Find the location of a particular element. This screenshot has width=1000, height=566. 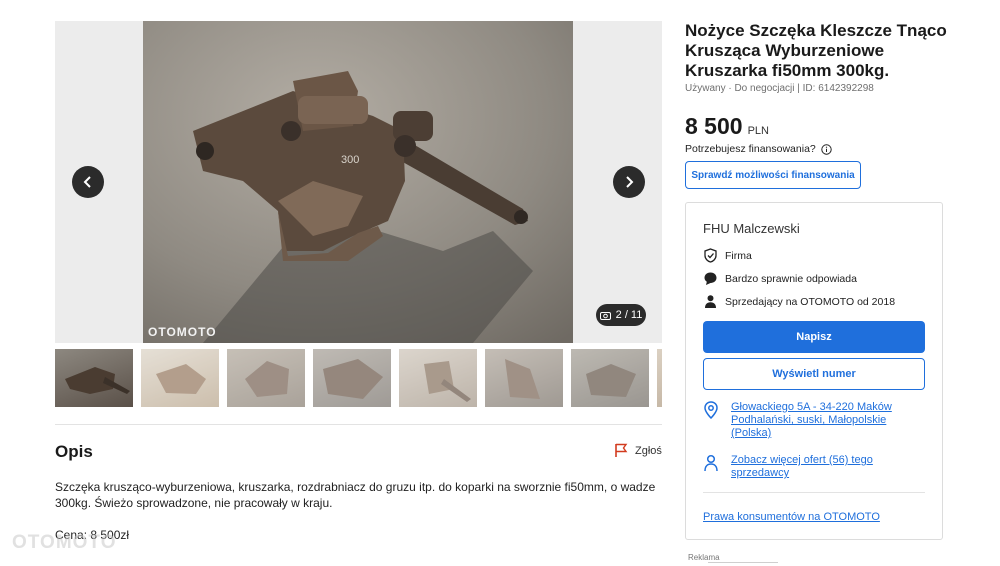

seller-name: FHU Malczewski is located at coordinates (751, 228).